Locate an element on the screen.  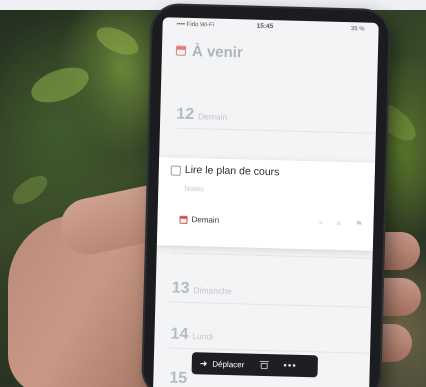
move-button: ➜ Déplacer is located at coordinates (222, 364).